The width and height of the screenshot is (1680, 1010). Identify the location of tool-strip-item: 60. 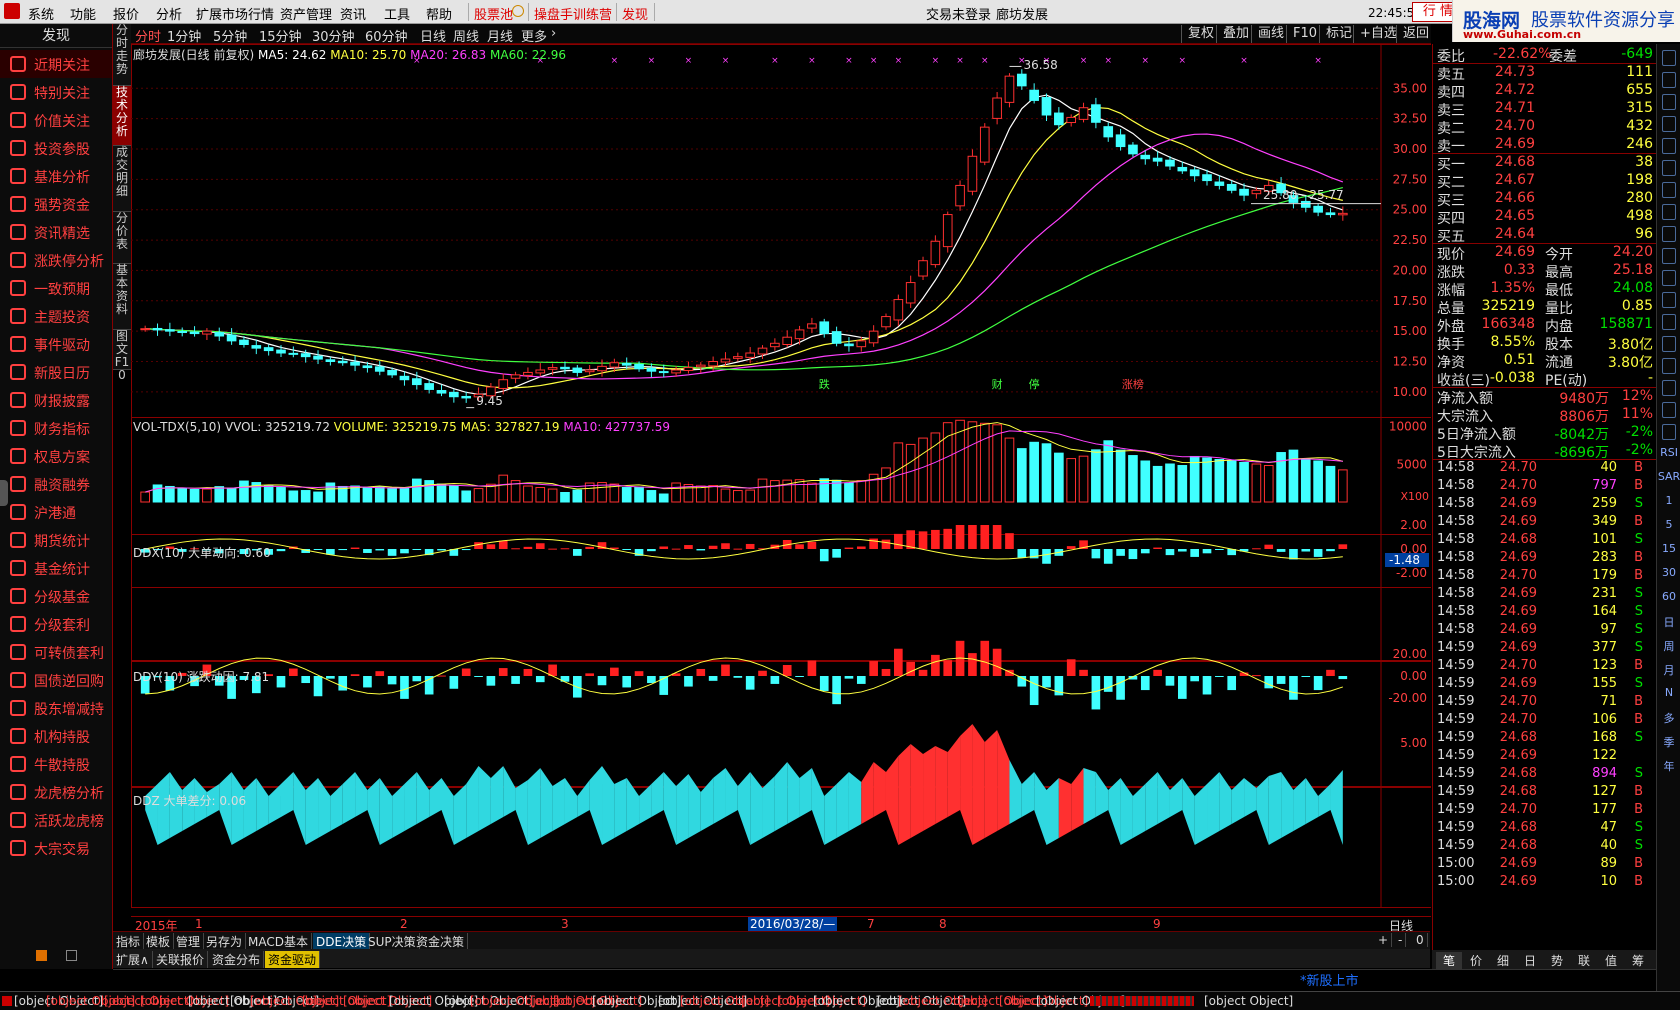
(1668, 596).